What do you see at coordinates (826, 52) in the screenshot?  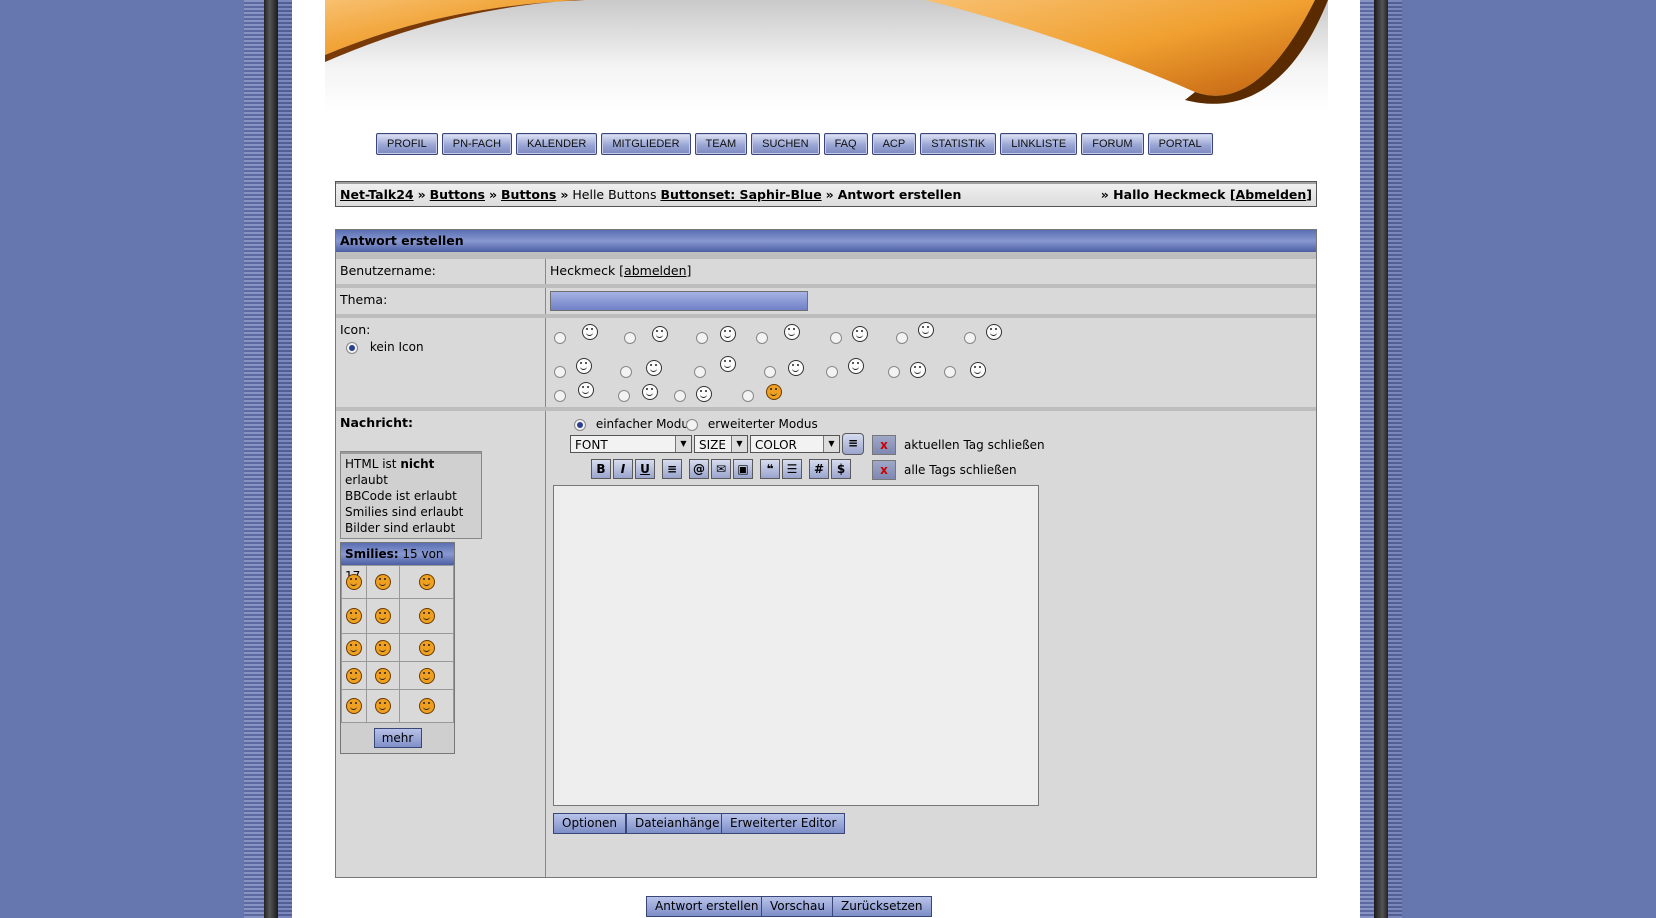 I see `banner-wave` at bounding box center [826, 52].